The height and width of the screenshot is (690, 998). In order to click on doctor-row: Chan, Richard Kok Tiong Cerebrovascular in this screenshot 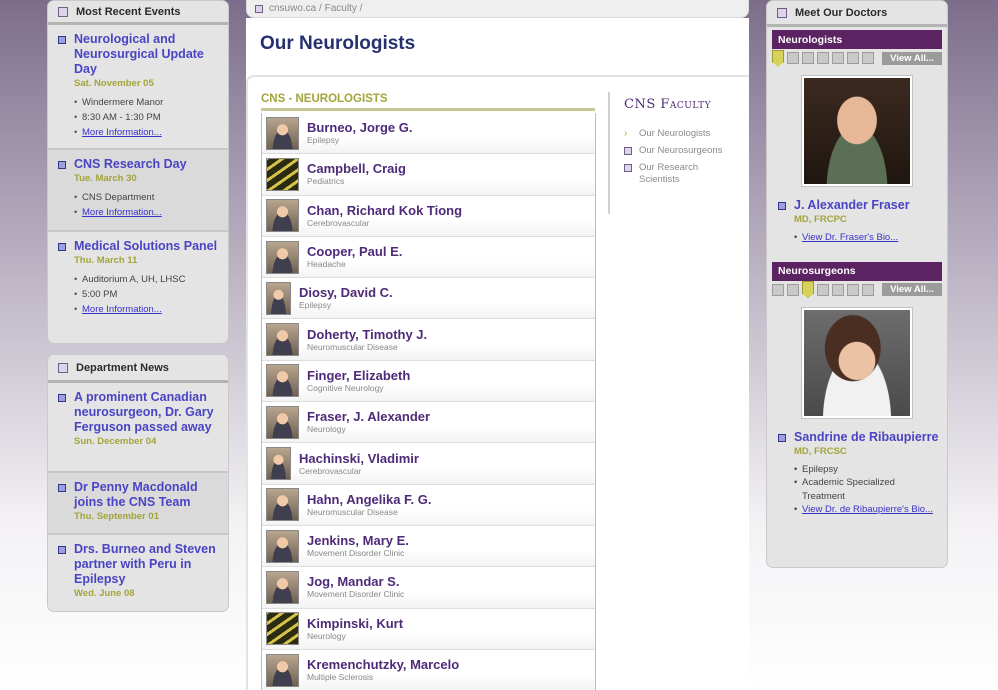, I will do `click(428, 216)`.